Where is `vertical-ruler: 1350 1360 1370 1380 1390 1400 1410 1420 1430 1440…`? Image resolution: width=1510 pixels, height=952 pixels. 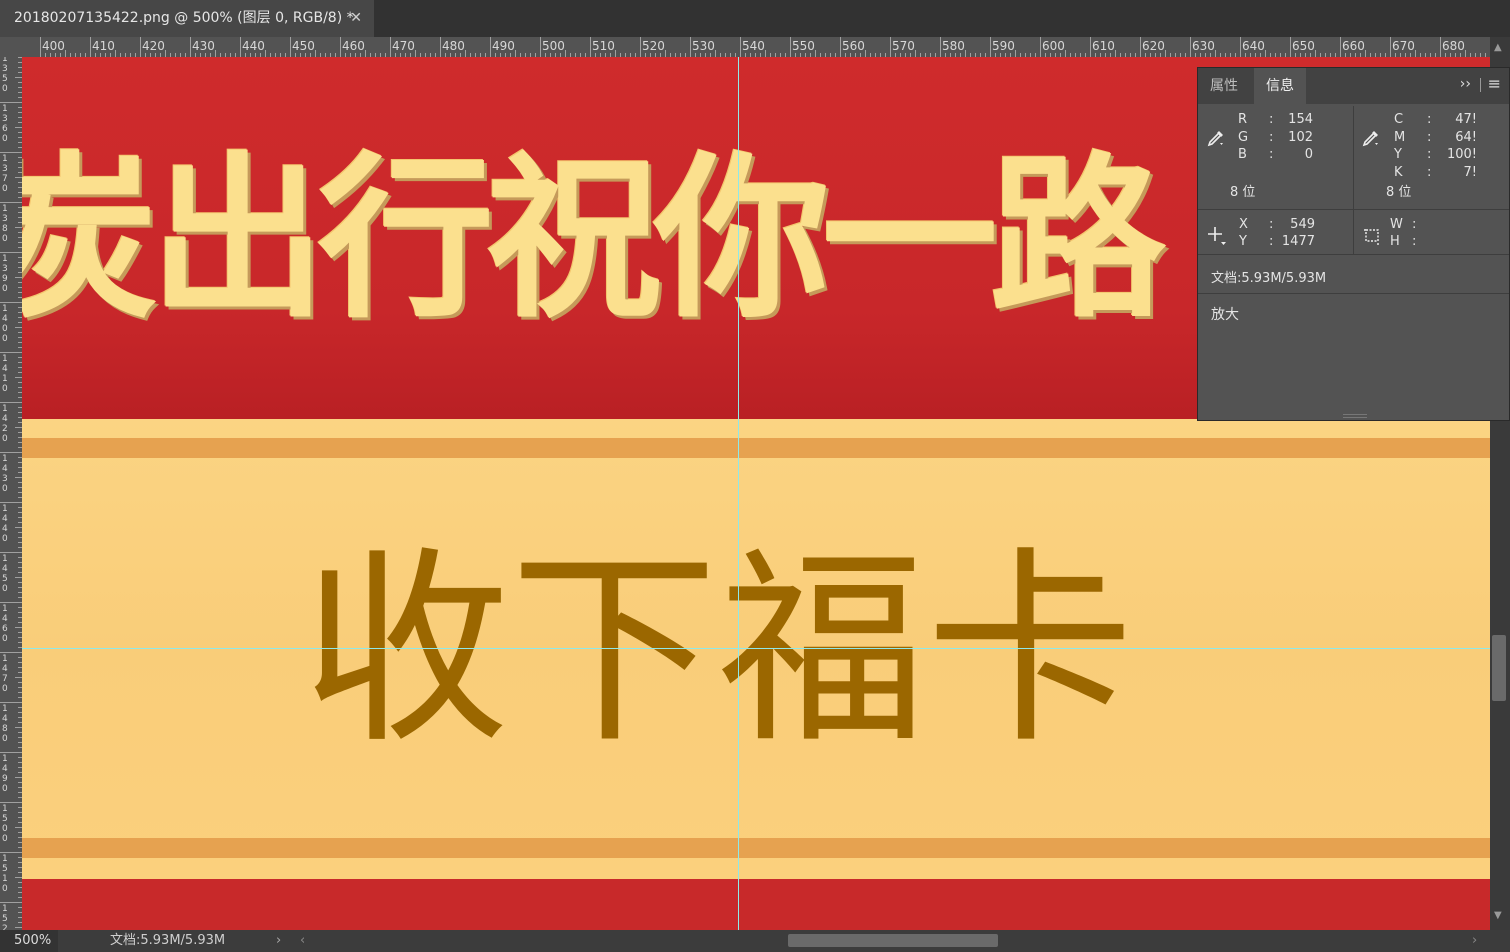
vertical-ruler: 1350 1360 1370 1380 1390 1400 1410 1420 1430 1440… is located at coordinates (11, 493).